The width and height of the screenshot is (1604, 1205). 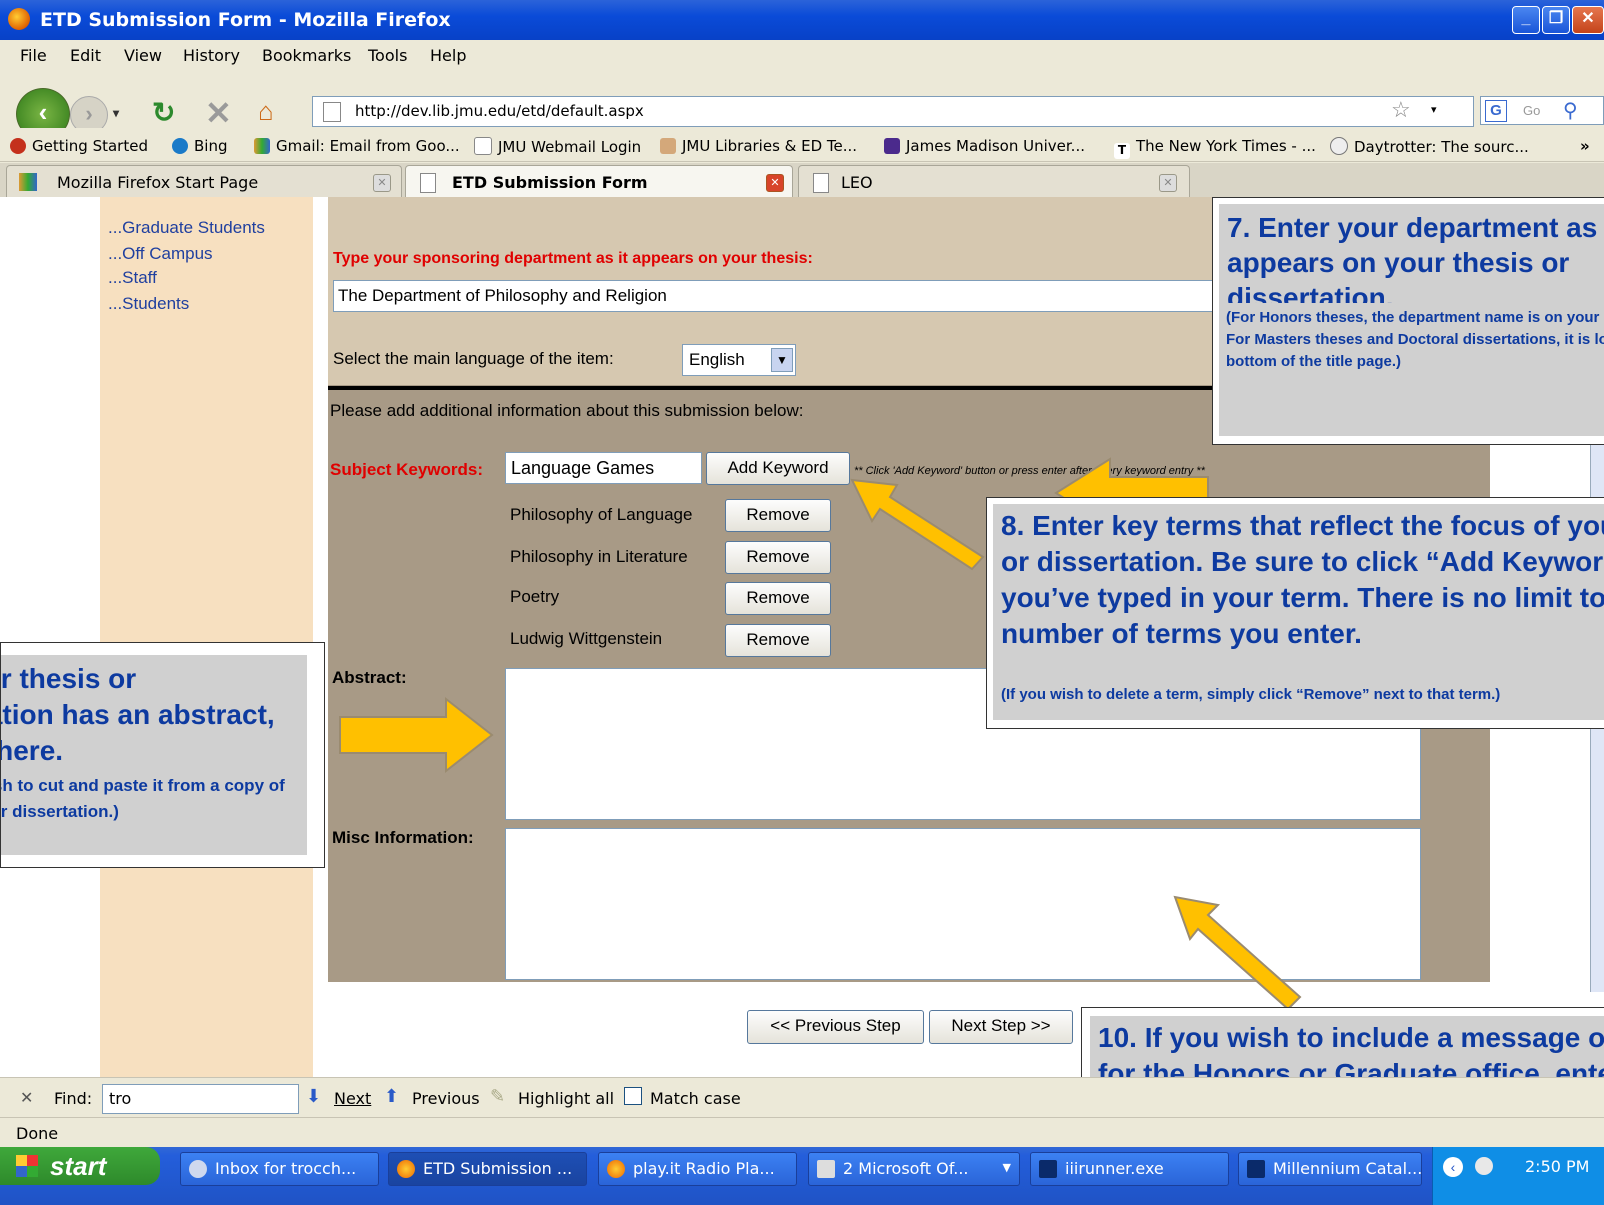 What do you see at coordinates (633, 1096) in the screenshot?
I see `match-case-checkbox` at bounding box center [633, 1096].